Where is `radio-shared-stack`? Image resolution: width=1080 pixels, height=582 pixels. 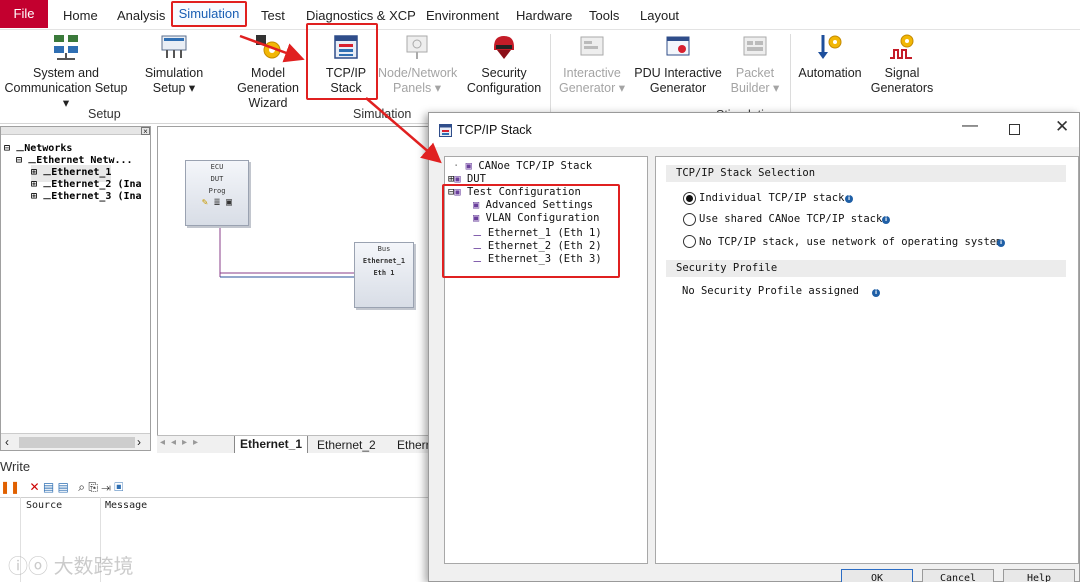 radio-shared-stack is located at coordinates (689, 219).